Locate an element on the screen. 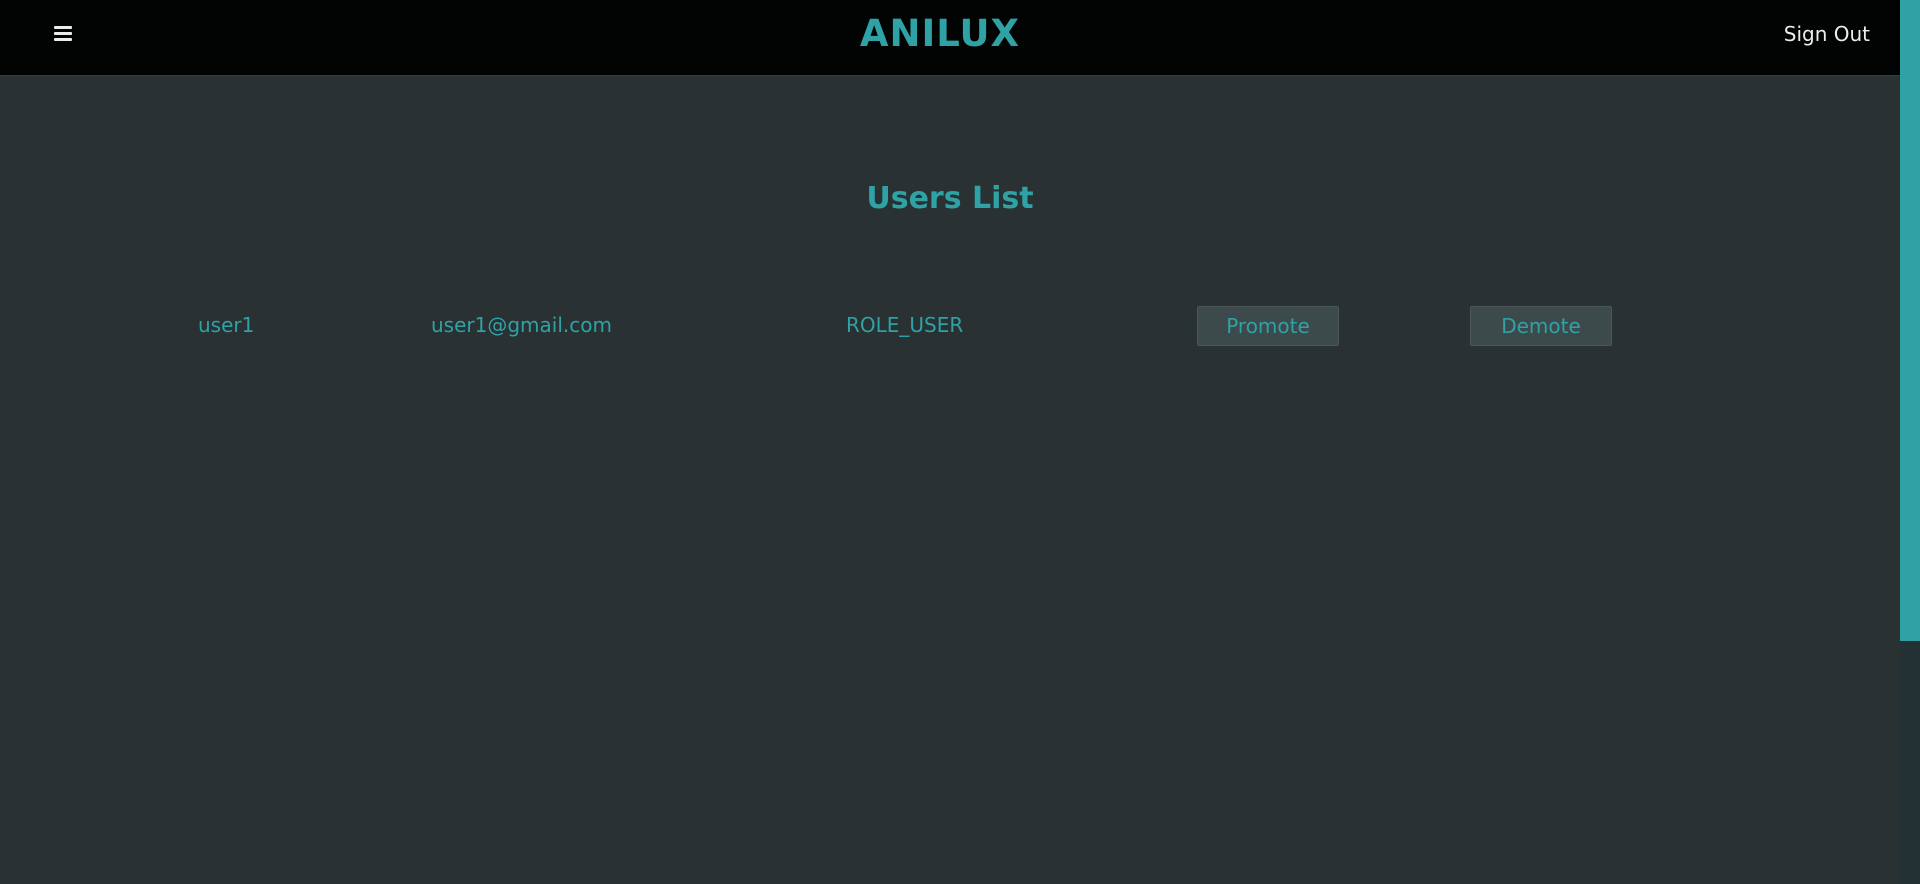 This screenshot has width=1920, height=884. vertical-scrollbar is located at coordinates (1910, 442).